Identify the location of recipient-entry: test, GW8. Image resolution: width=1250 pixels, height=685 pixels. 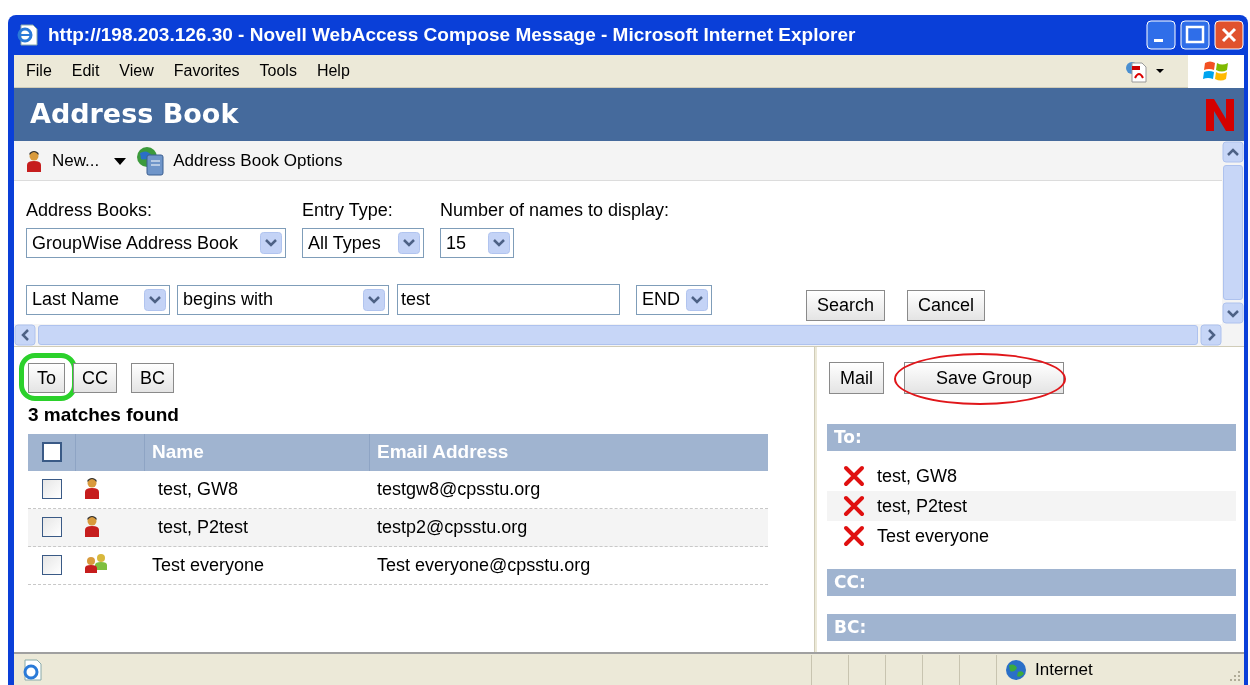
(917, 476).